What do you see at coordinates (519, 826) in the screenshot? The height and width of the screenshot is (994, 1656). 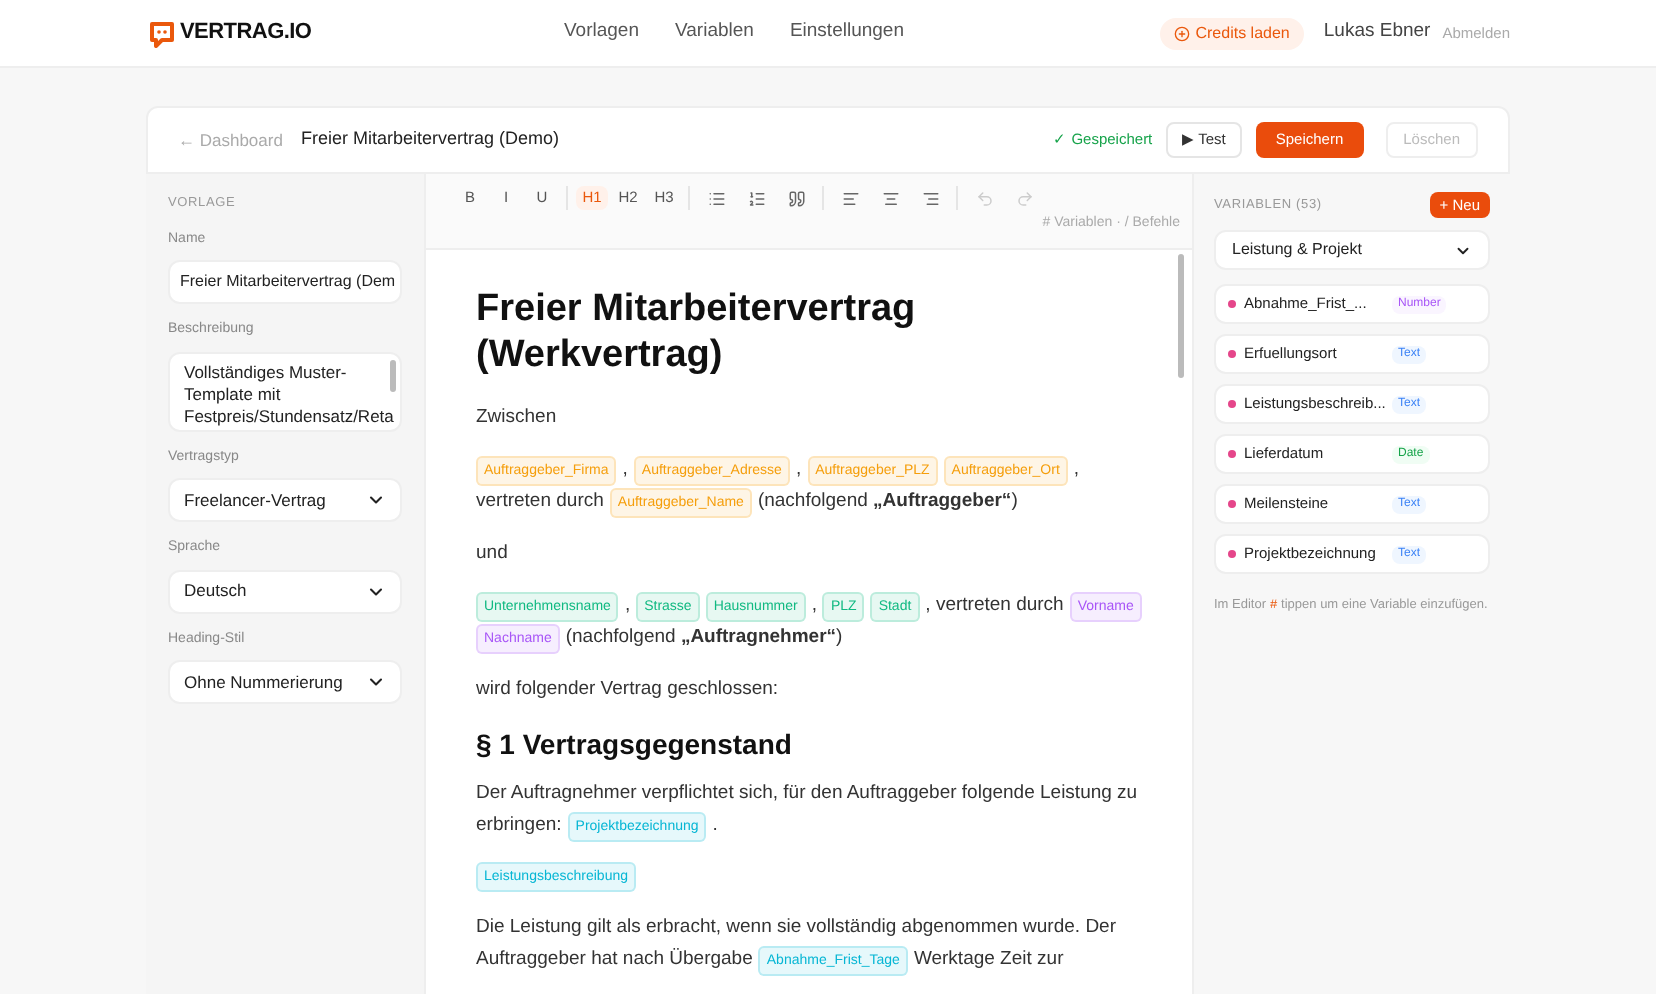 I see `paragraph-text: erbringen:` at bounding box center [519, 826].